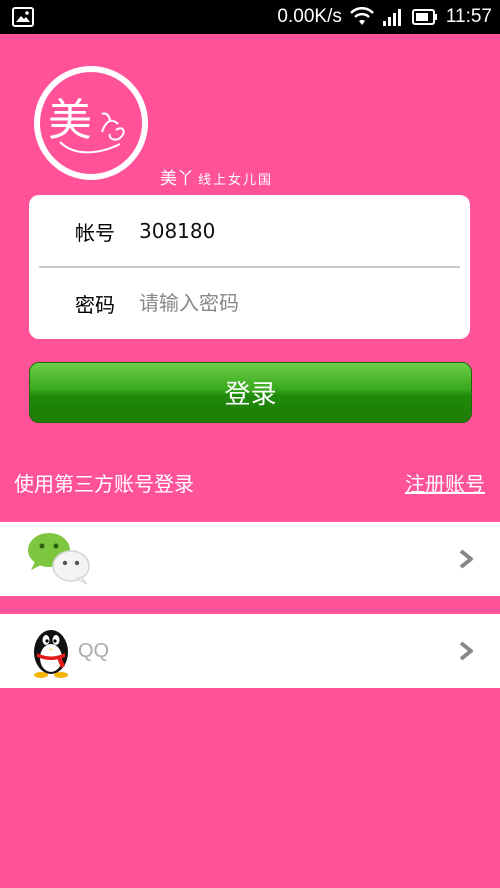  What do you see at coordinates (104, 484) in the screenshot?
I see `third-party-login-label: 使用第三方账号登录` at bounding box center [104, 484].